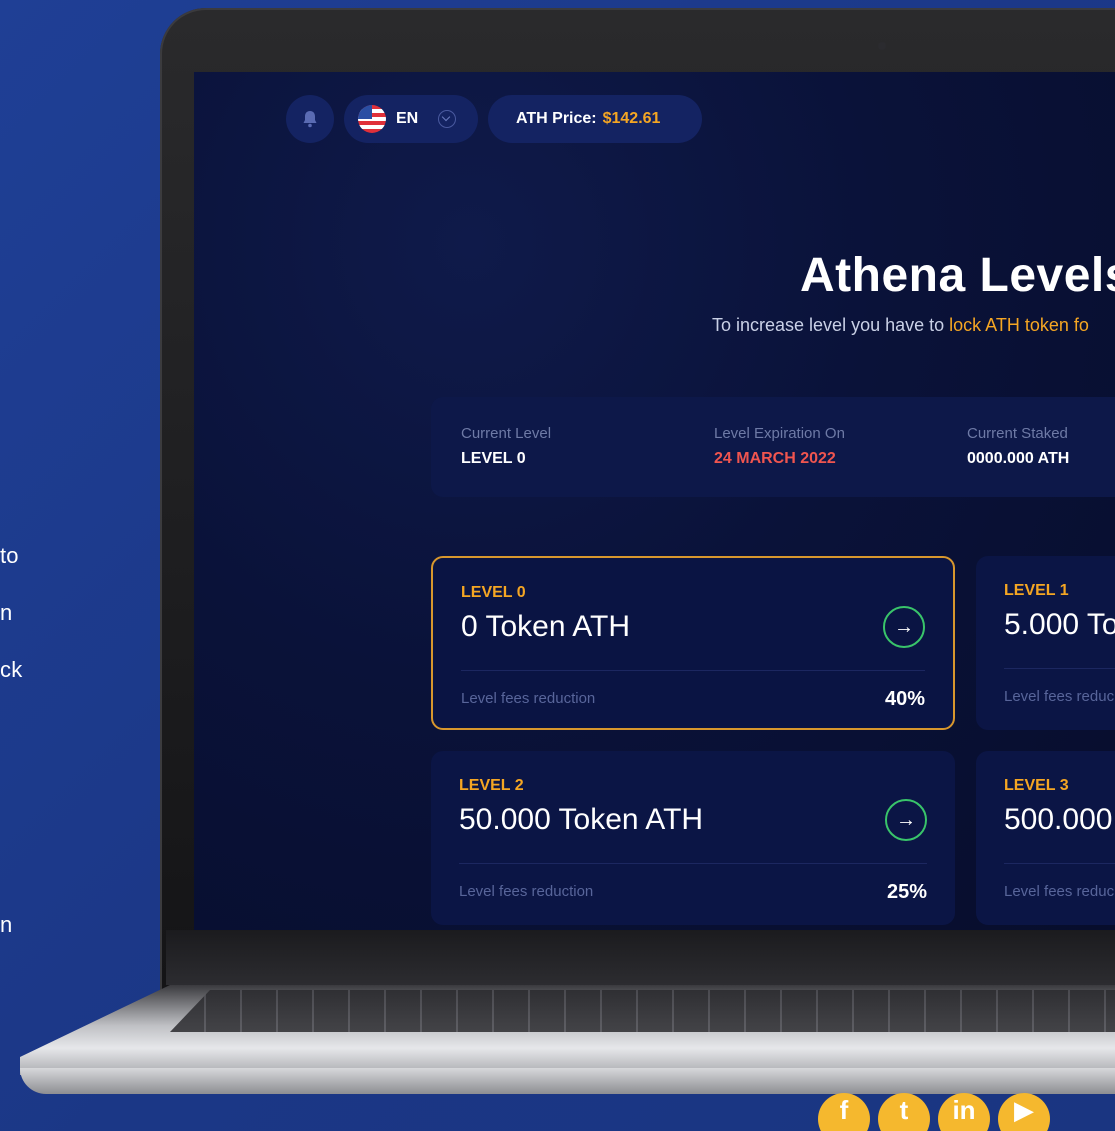 The image size is (1115, 1131). What do you see at coordinates (844, 1112) in the screenshot?
I see `facebook-icon: f` at bounding box center [844, 1112].